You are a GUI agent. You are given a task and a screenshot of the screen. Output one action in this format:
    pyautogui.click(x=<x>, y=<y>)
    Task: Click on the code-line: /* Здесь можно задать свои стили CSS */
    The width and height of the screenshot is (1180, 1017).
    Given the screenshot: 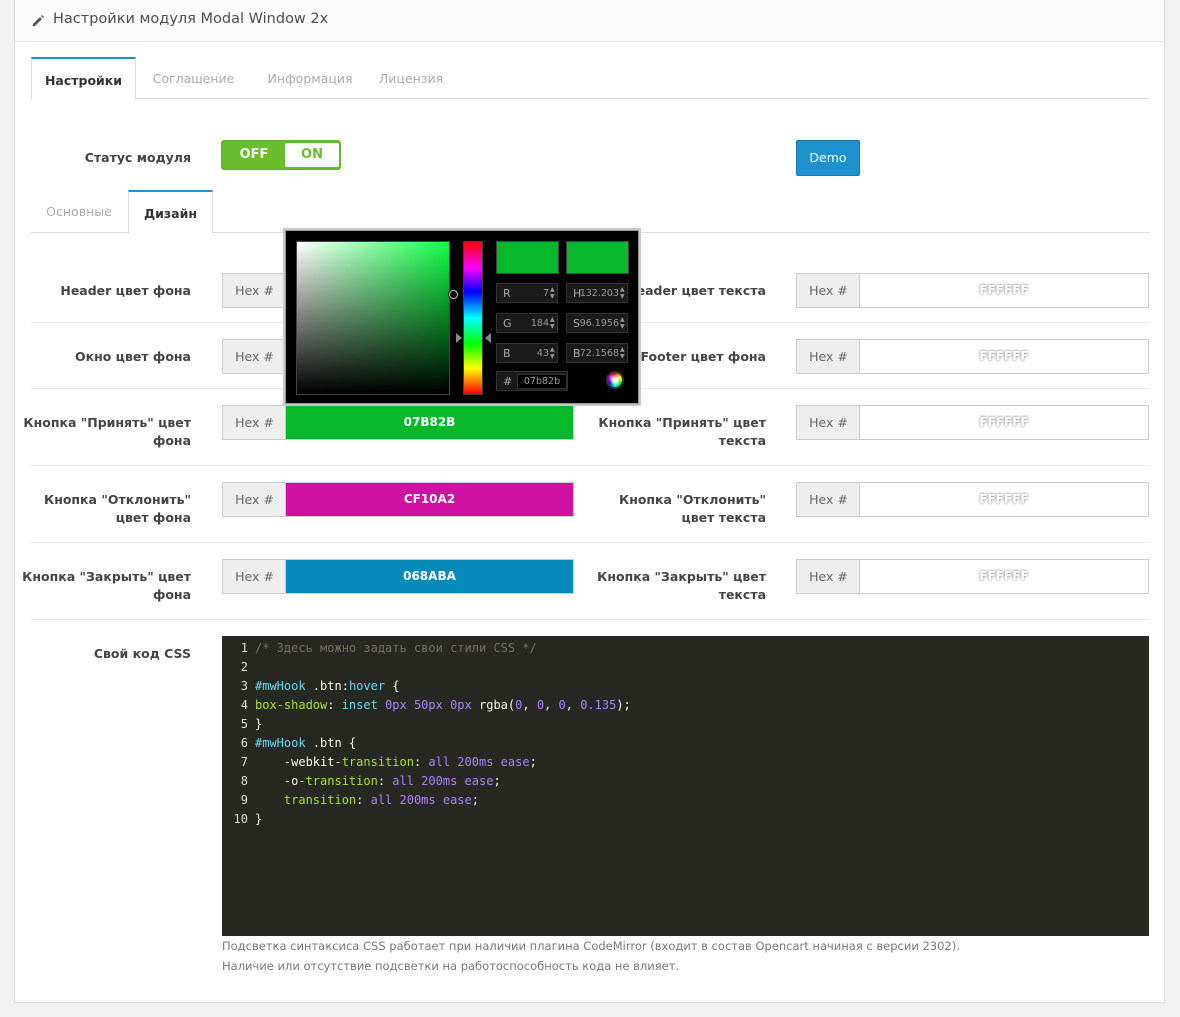 What is the action you would take?
    pyautogui.click(x=396, y=648)
    